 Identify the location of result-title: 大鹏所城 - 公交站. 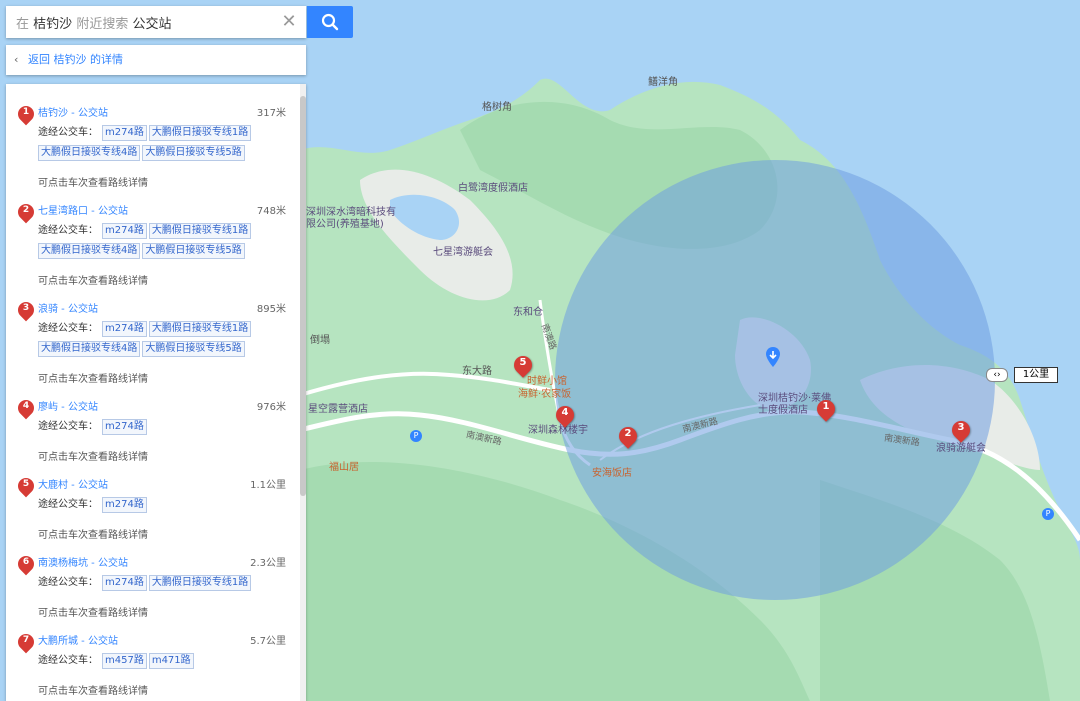
(78, 639).